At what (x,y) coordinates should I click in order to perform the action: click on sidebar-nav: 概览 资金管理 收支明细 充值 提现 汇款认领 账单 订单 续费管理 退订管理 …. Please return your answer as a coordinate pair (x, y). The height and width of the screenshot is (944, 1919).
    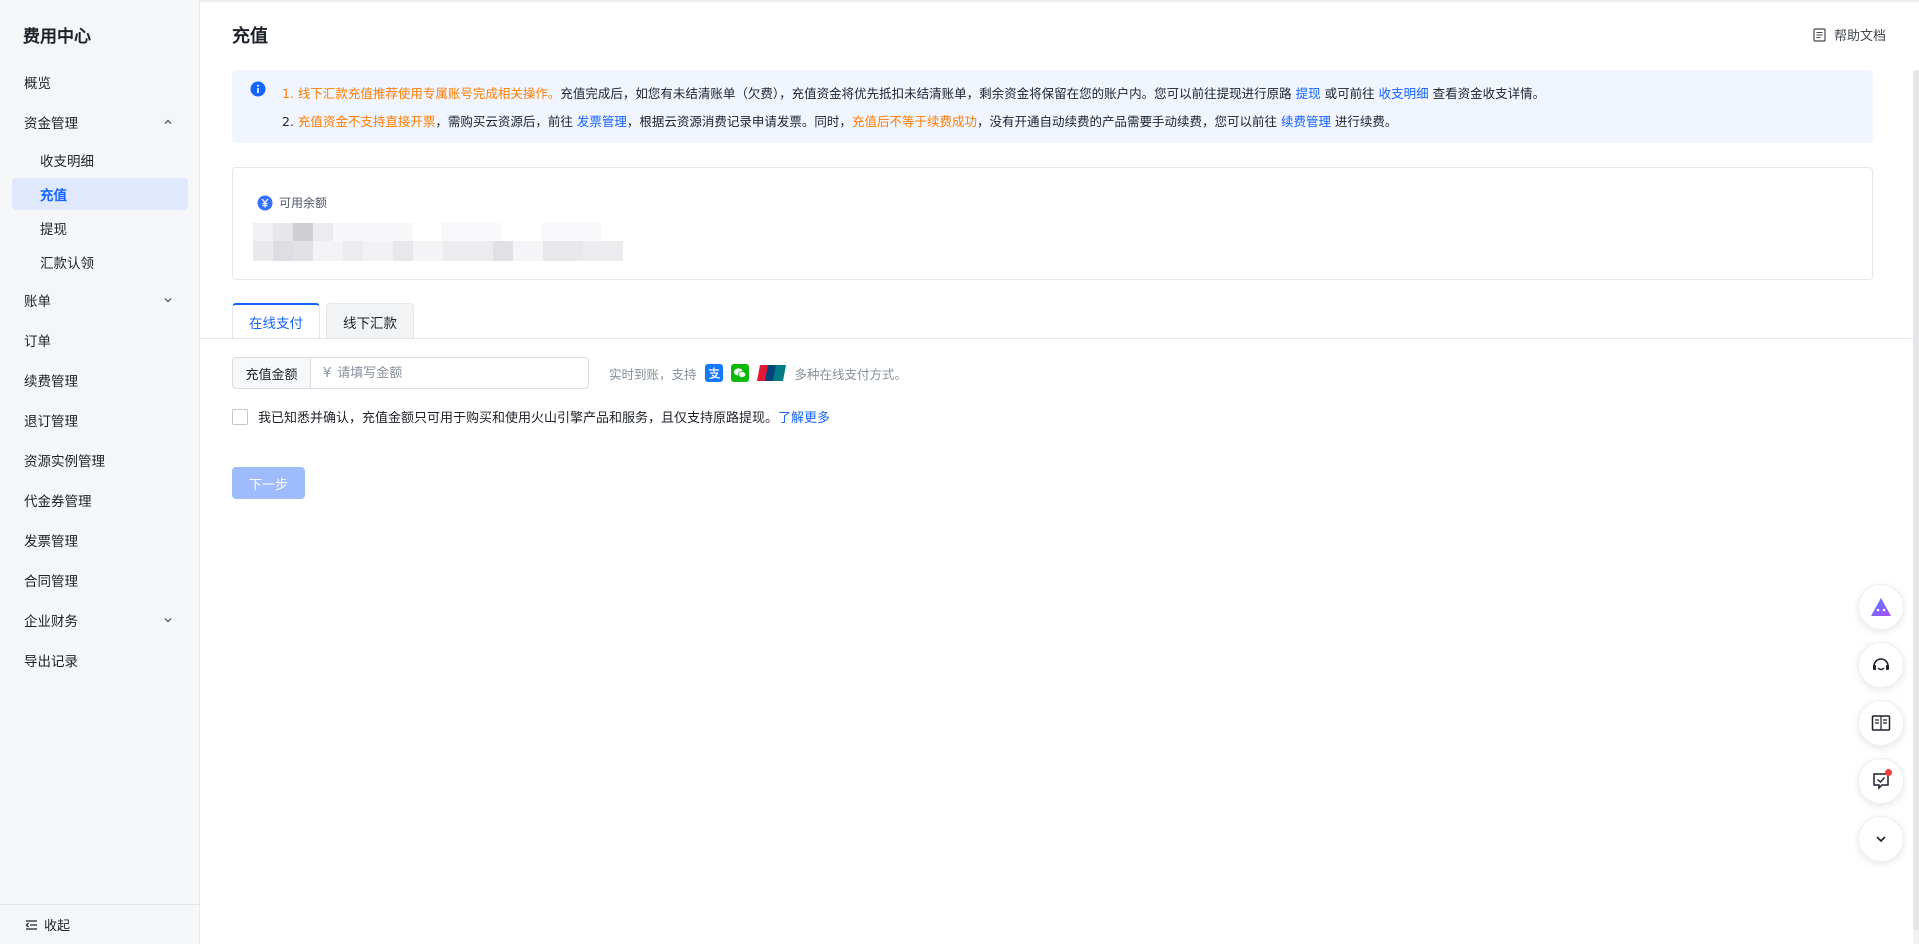
    Looking at the image, I should click on (100, 371).